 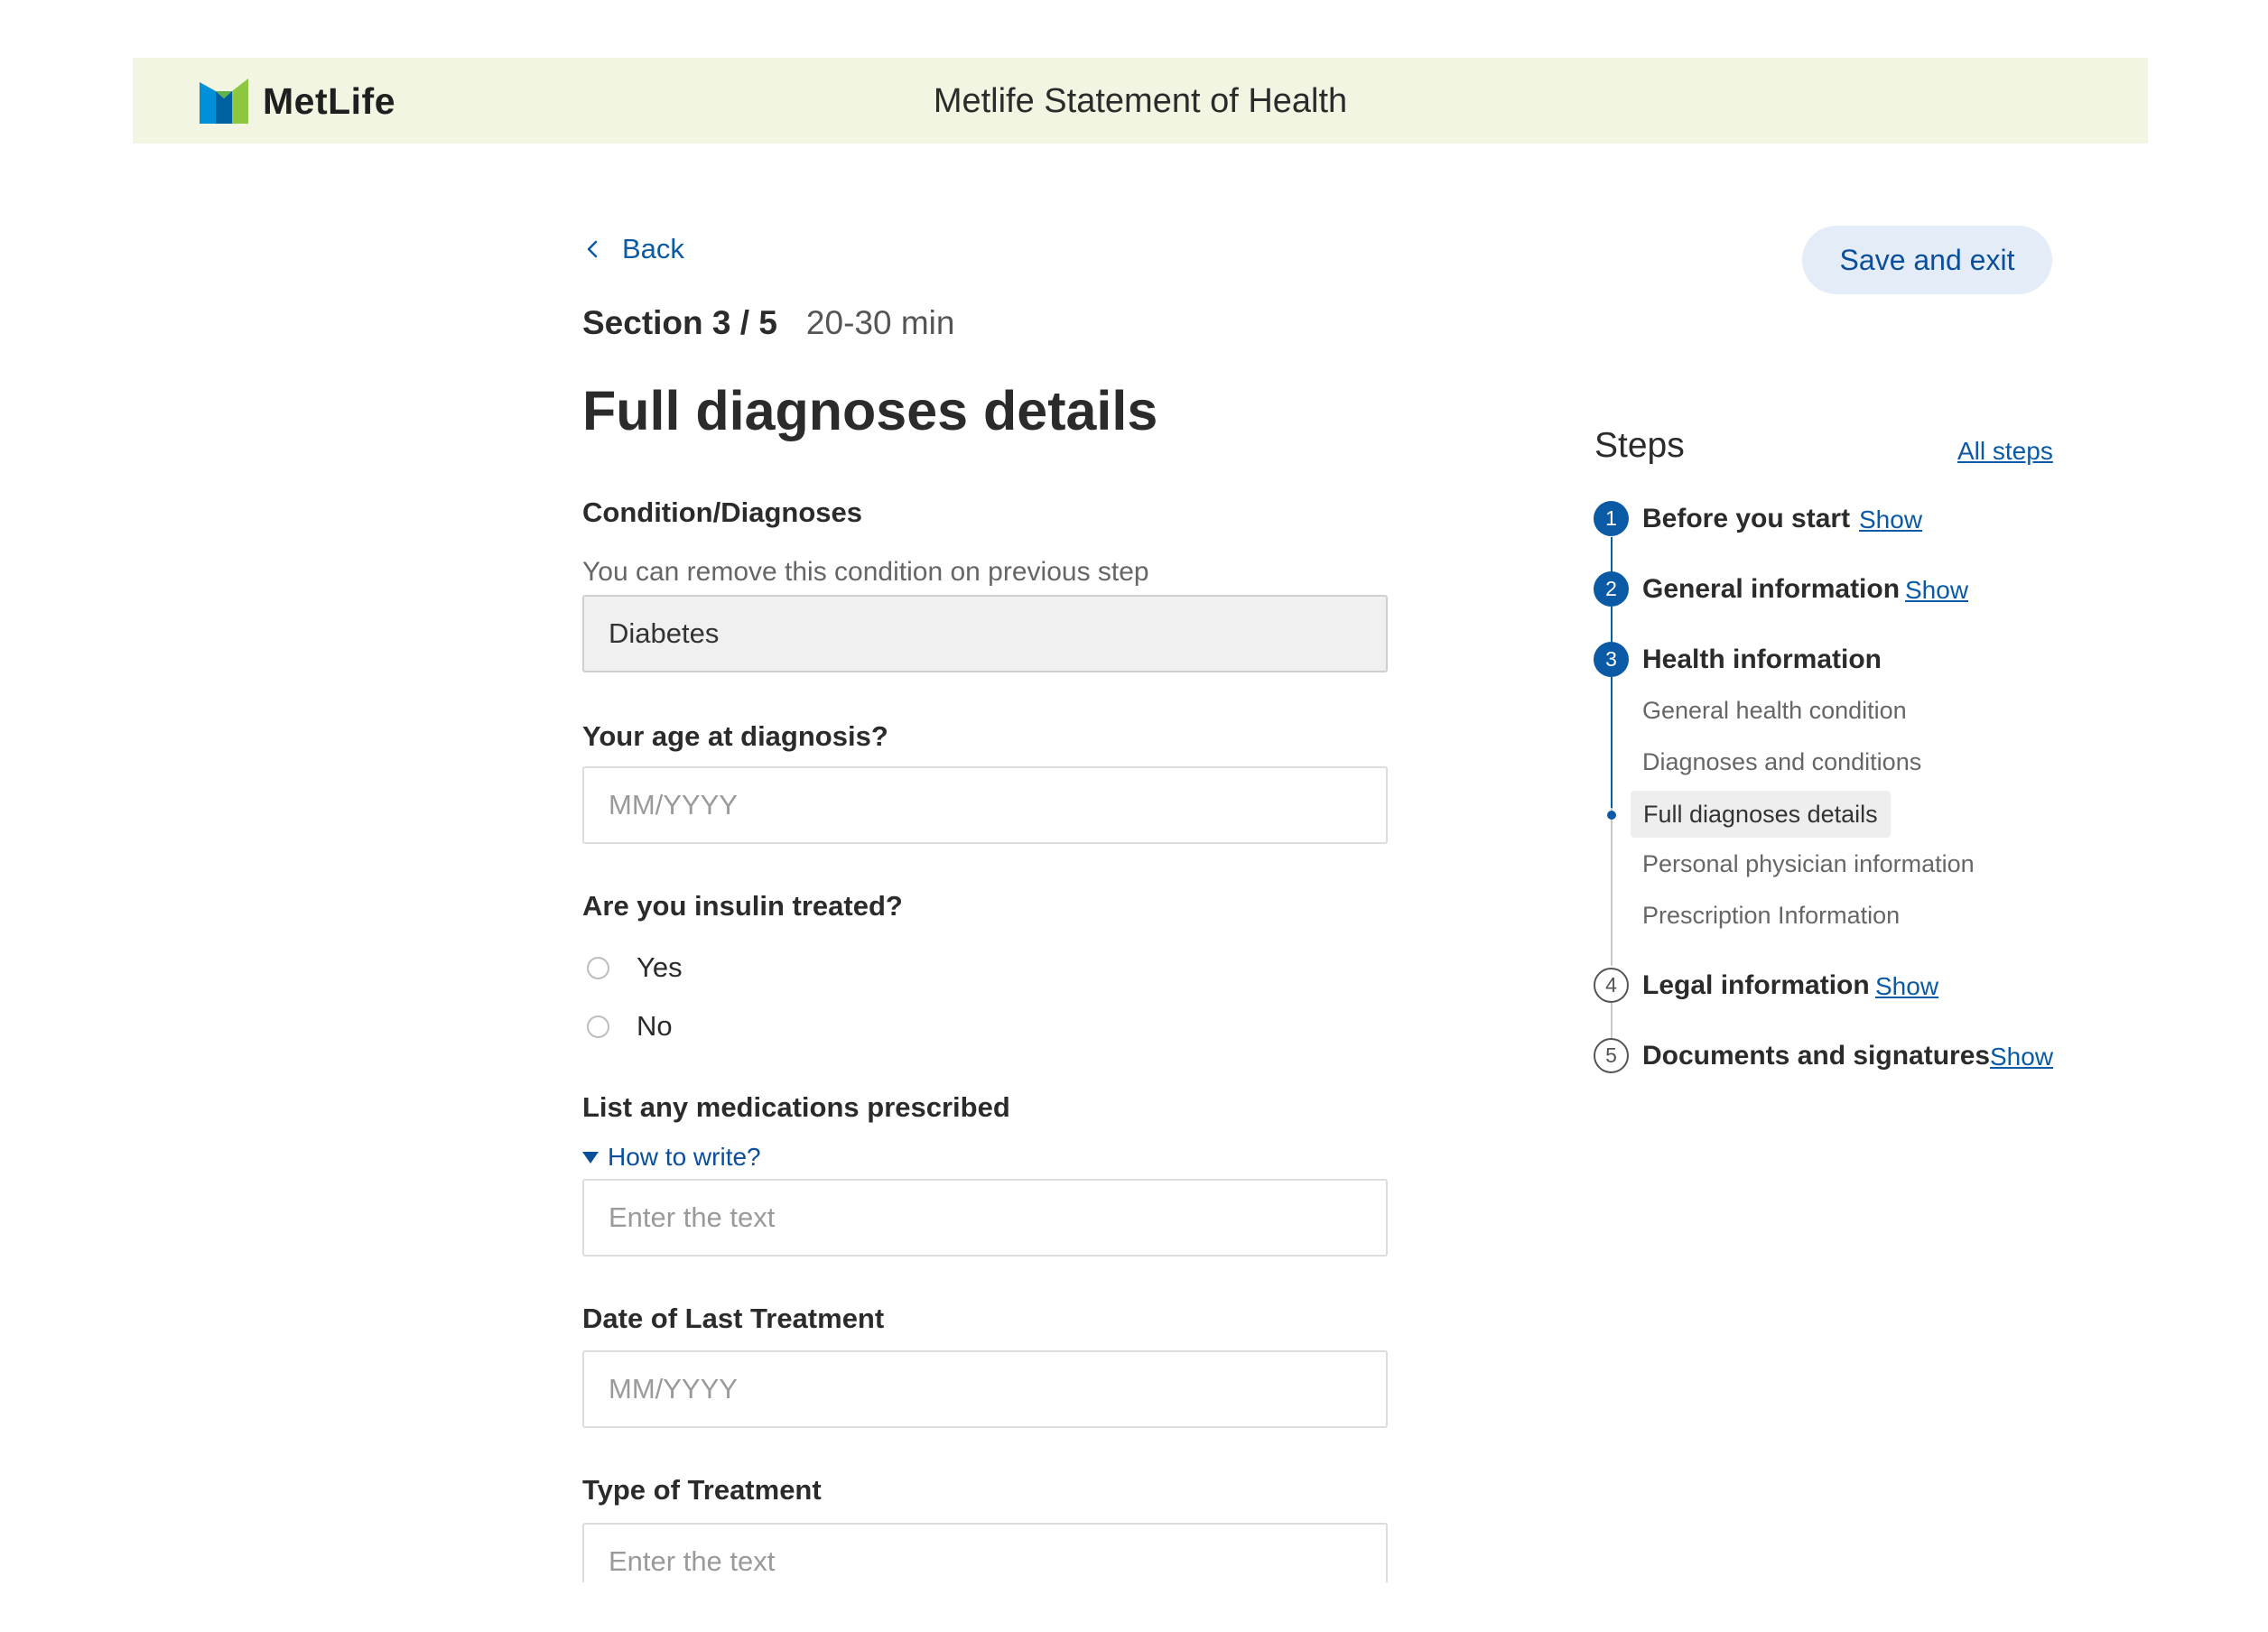 I want to click on step-4-badge: 4, so click(x=1611, y=985).